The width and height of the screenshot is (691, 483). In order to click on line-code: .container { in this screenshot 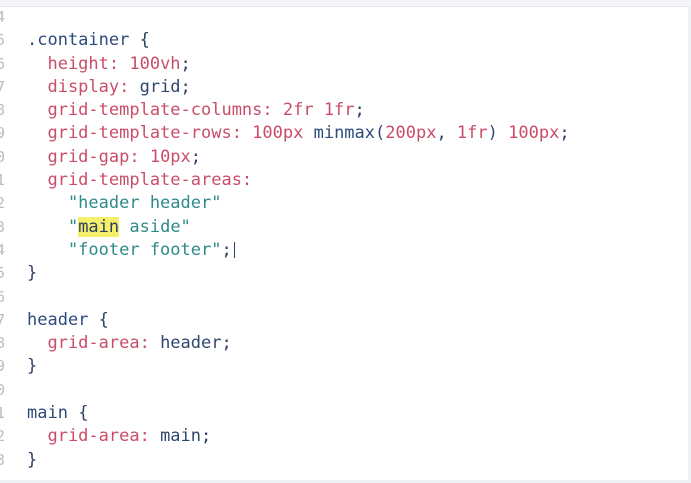, I will do `click(88, 40)`.